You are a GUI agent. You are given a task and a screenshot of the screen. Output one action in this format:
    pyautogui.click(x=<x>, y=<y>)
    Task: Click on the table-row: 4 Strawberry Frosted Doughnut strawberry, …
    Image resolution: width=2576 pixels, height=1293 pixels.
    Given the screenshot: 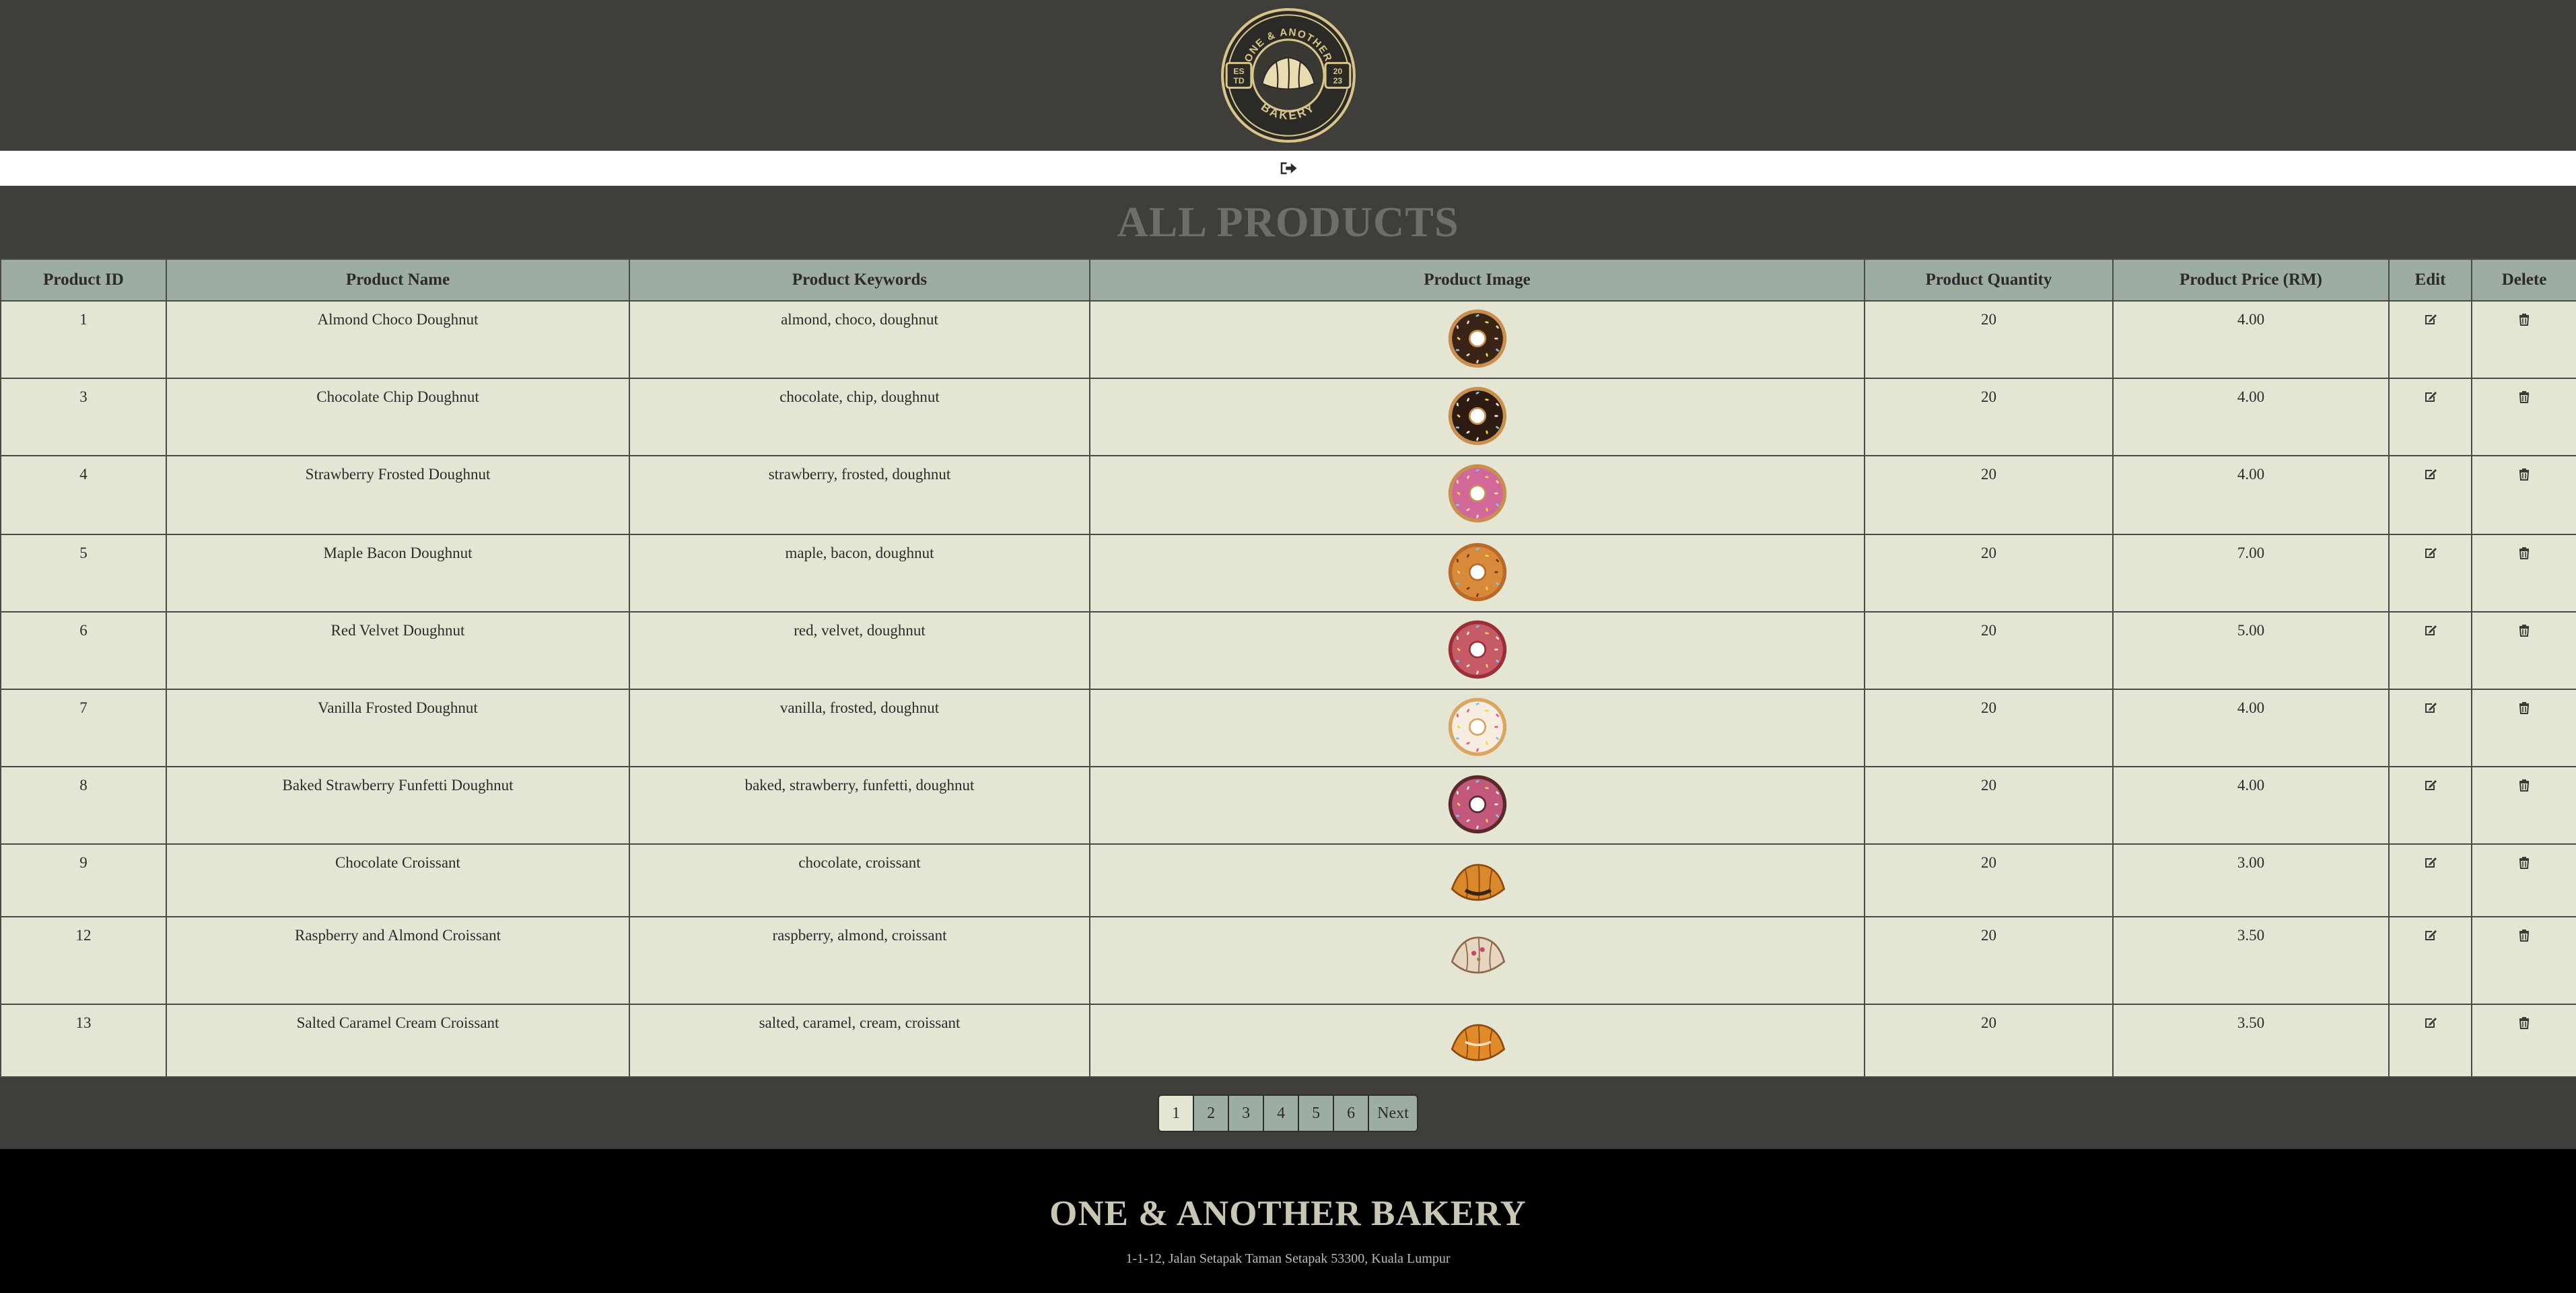 What is the action you would take?
    pyautogui.click(x=1288, y=495)
    